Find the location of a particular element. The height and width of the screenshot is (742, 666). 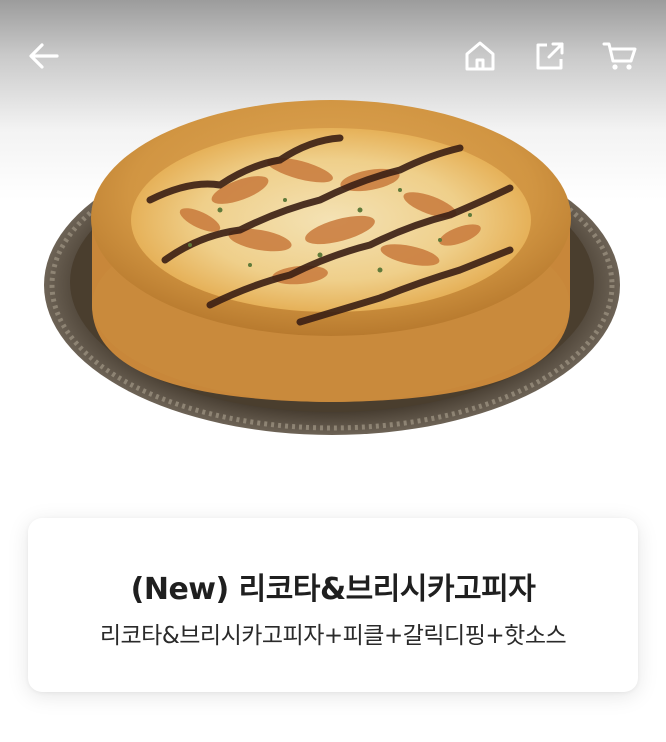

home-button is located at coordinates (480, 56).